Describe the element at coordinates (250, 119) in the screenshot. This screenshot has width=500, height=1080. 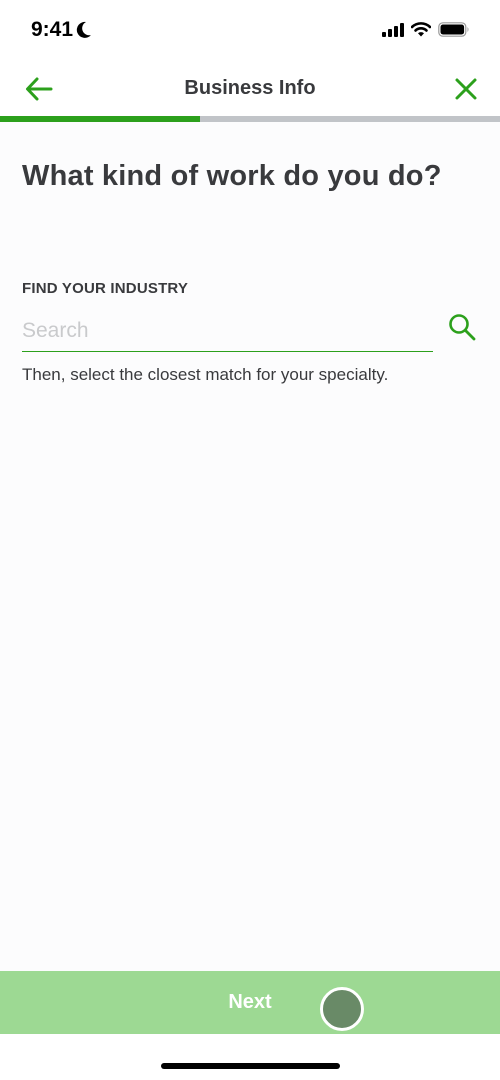
I see `progress-bar` at that location.